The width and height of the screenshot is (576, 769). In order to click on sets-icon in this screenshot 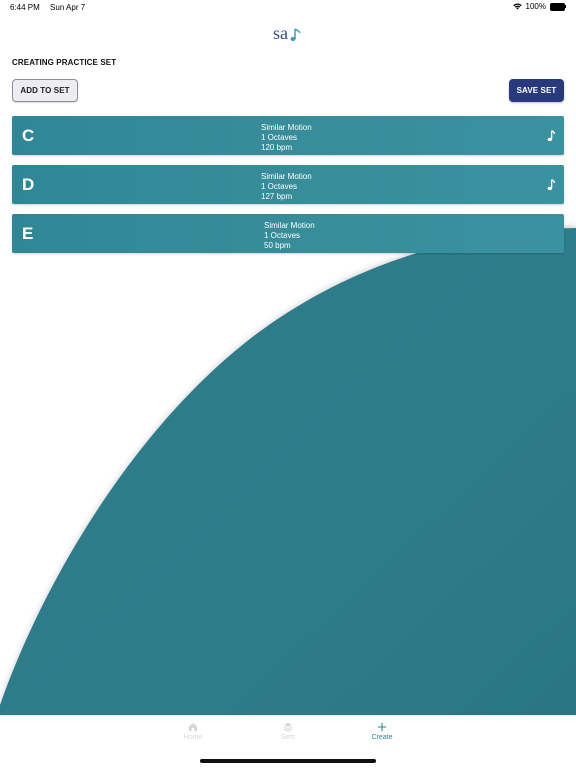, I will do `click(288, 727)`.